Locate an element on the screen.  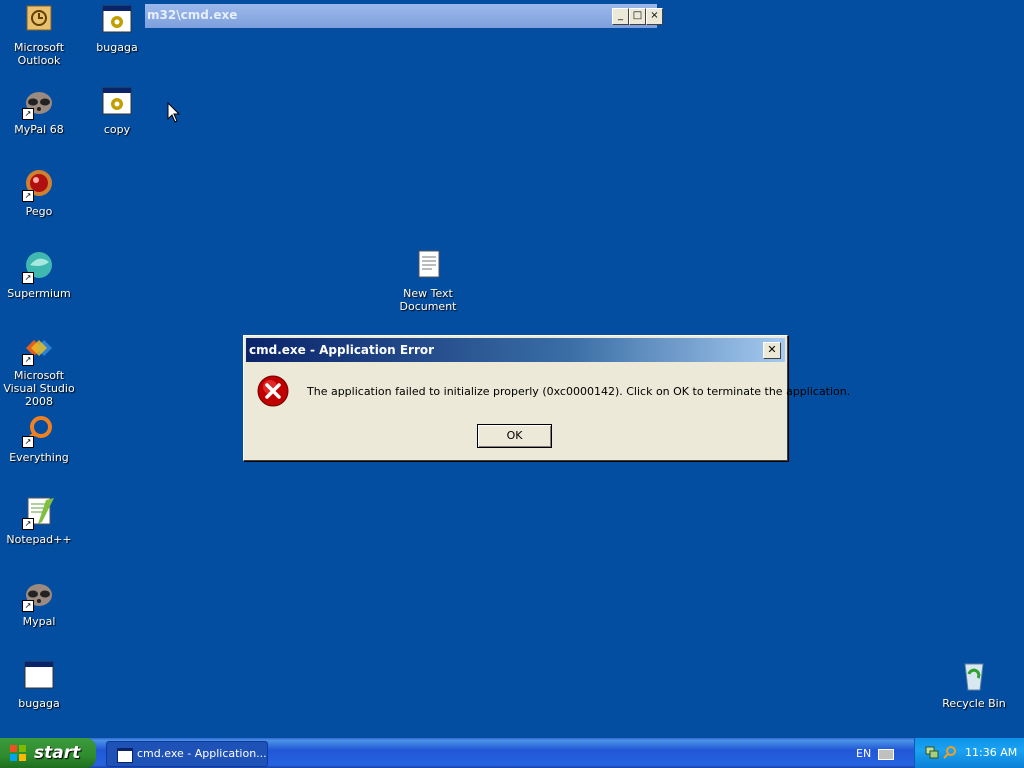
cmd-window-titlebar: m32\cmd.exe _ □ × is located at coordinates (404, 16).